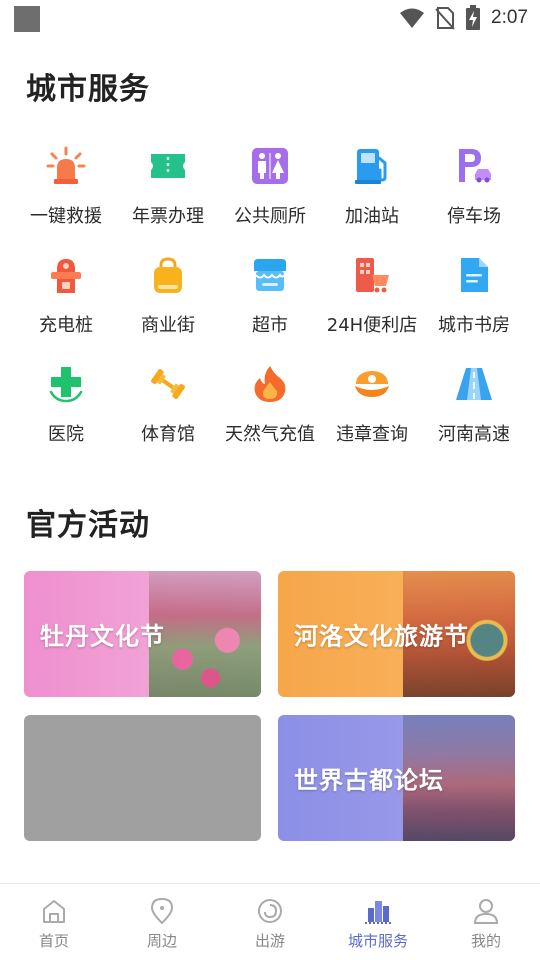 This screenshot has width=540, height=960. What do you see at coordinates (66, 325) in the screenshot?
I see `service-label: 充电桩` at bounding box center [66, 325].